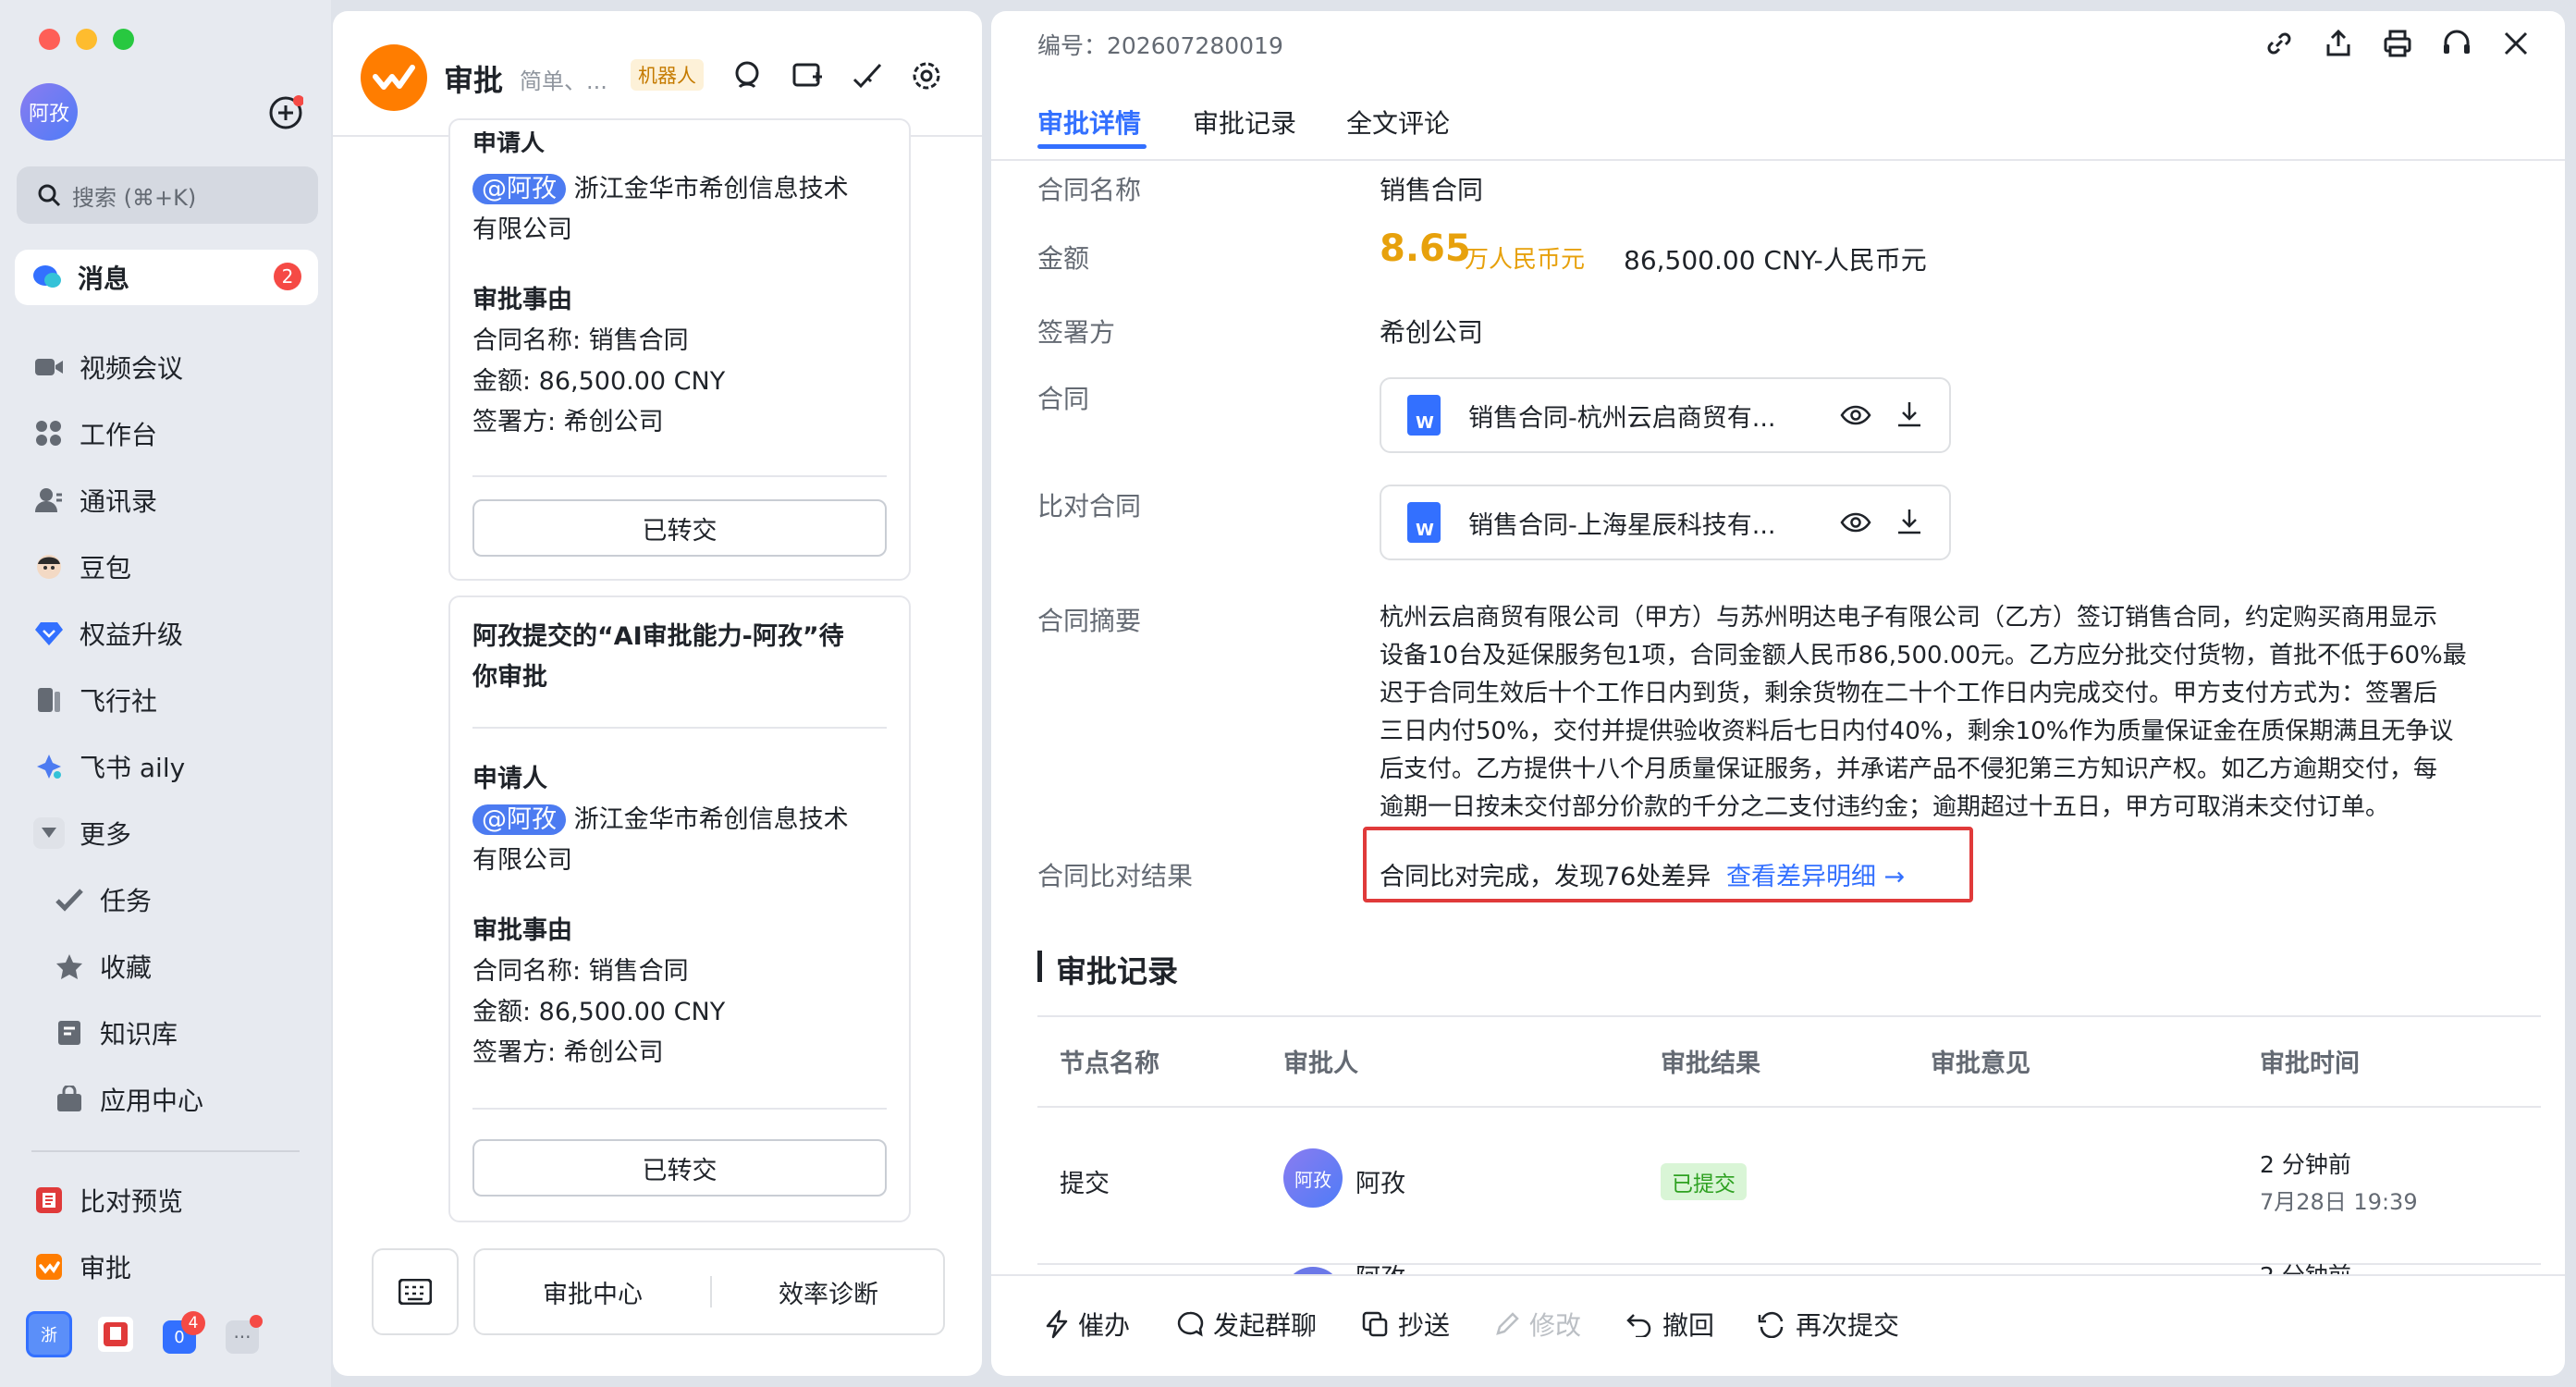 This screenshot has width=2576, height=1387. Describe the element at coordinates (749, 75) in the screenshot. I see `search-chat-icon` at that location.